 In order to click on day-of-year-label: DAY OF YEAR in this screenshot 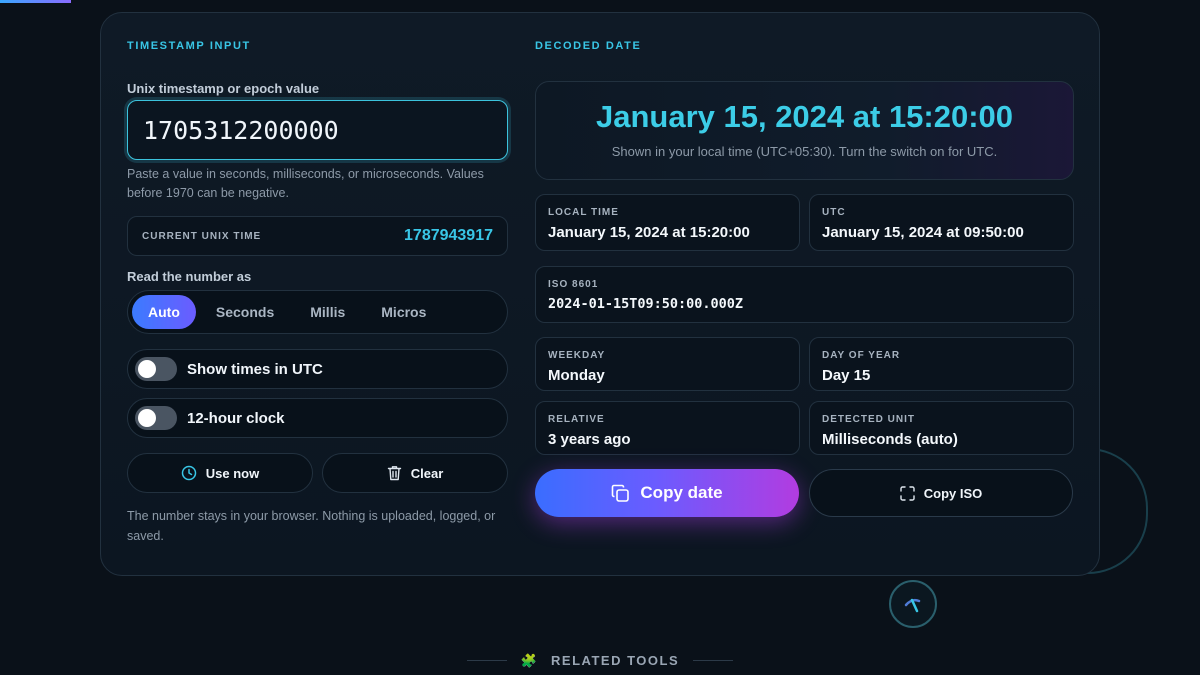, I will do `click(861, 355)`.